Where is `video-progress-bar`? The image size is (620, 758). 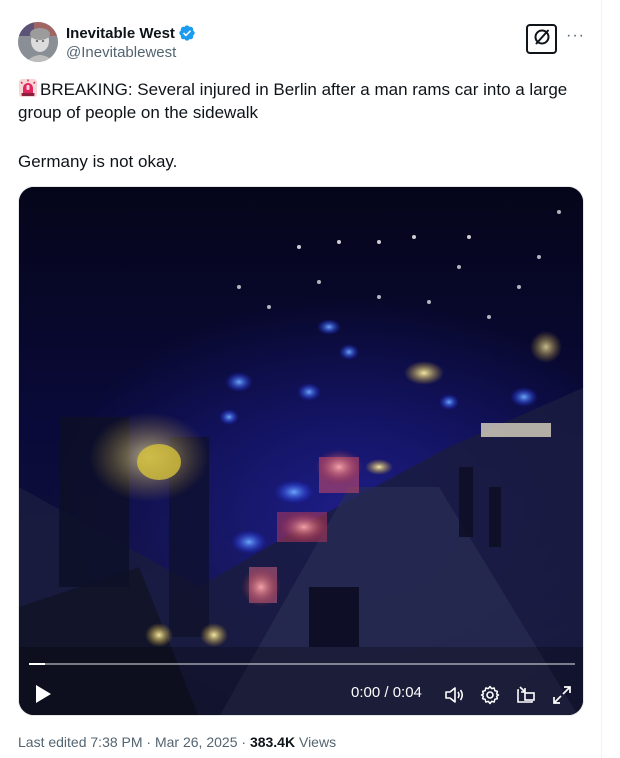
video-progress-bar is located at coordinates (302, 664).